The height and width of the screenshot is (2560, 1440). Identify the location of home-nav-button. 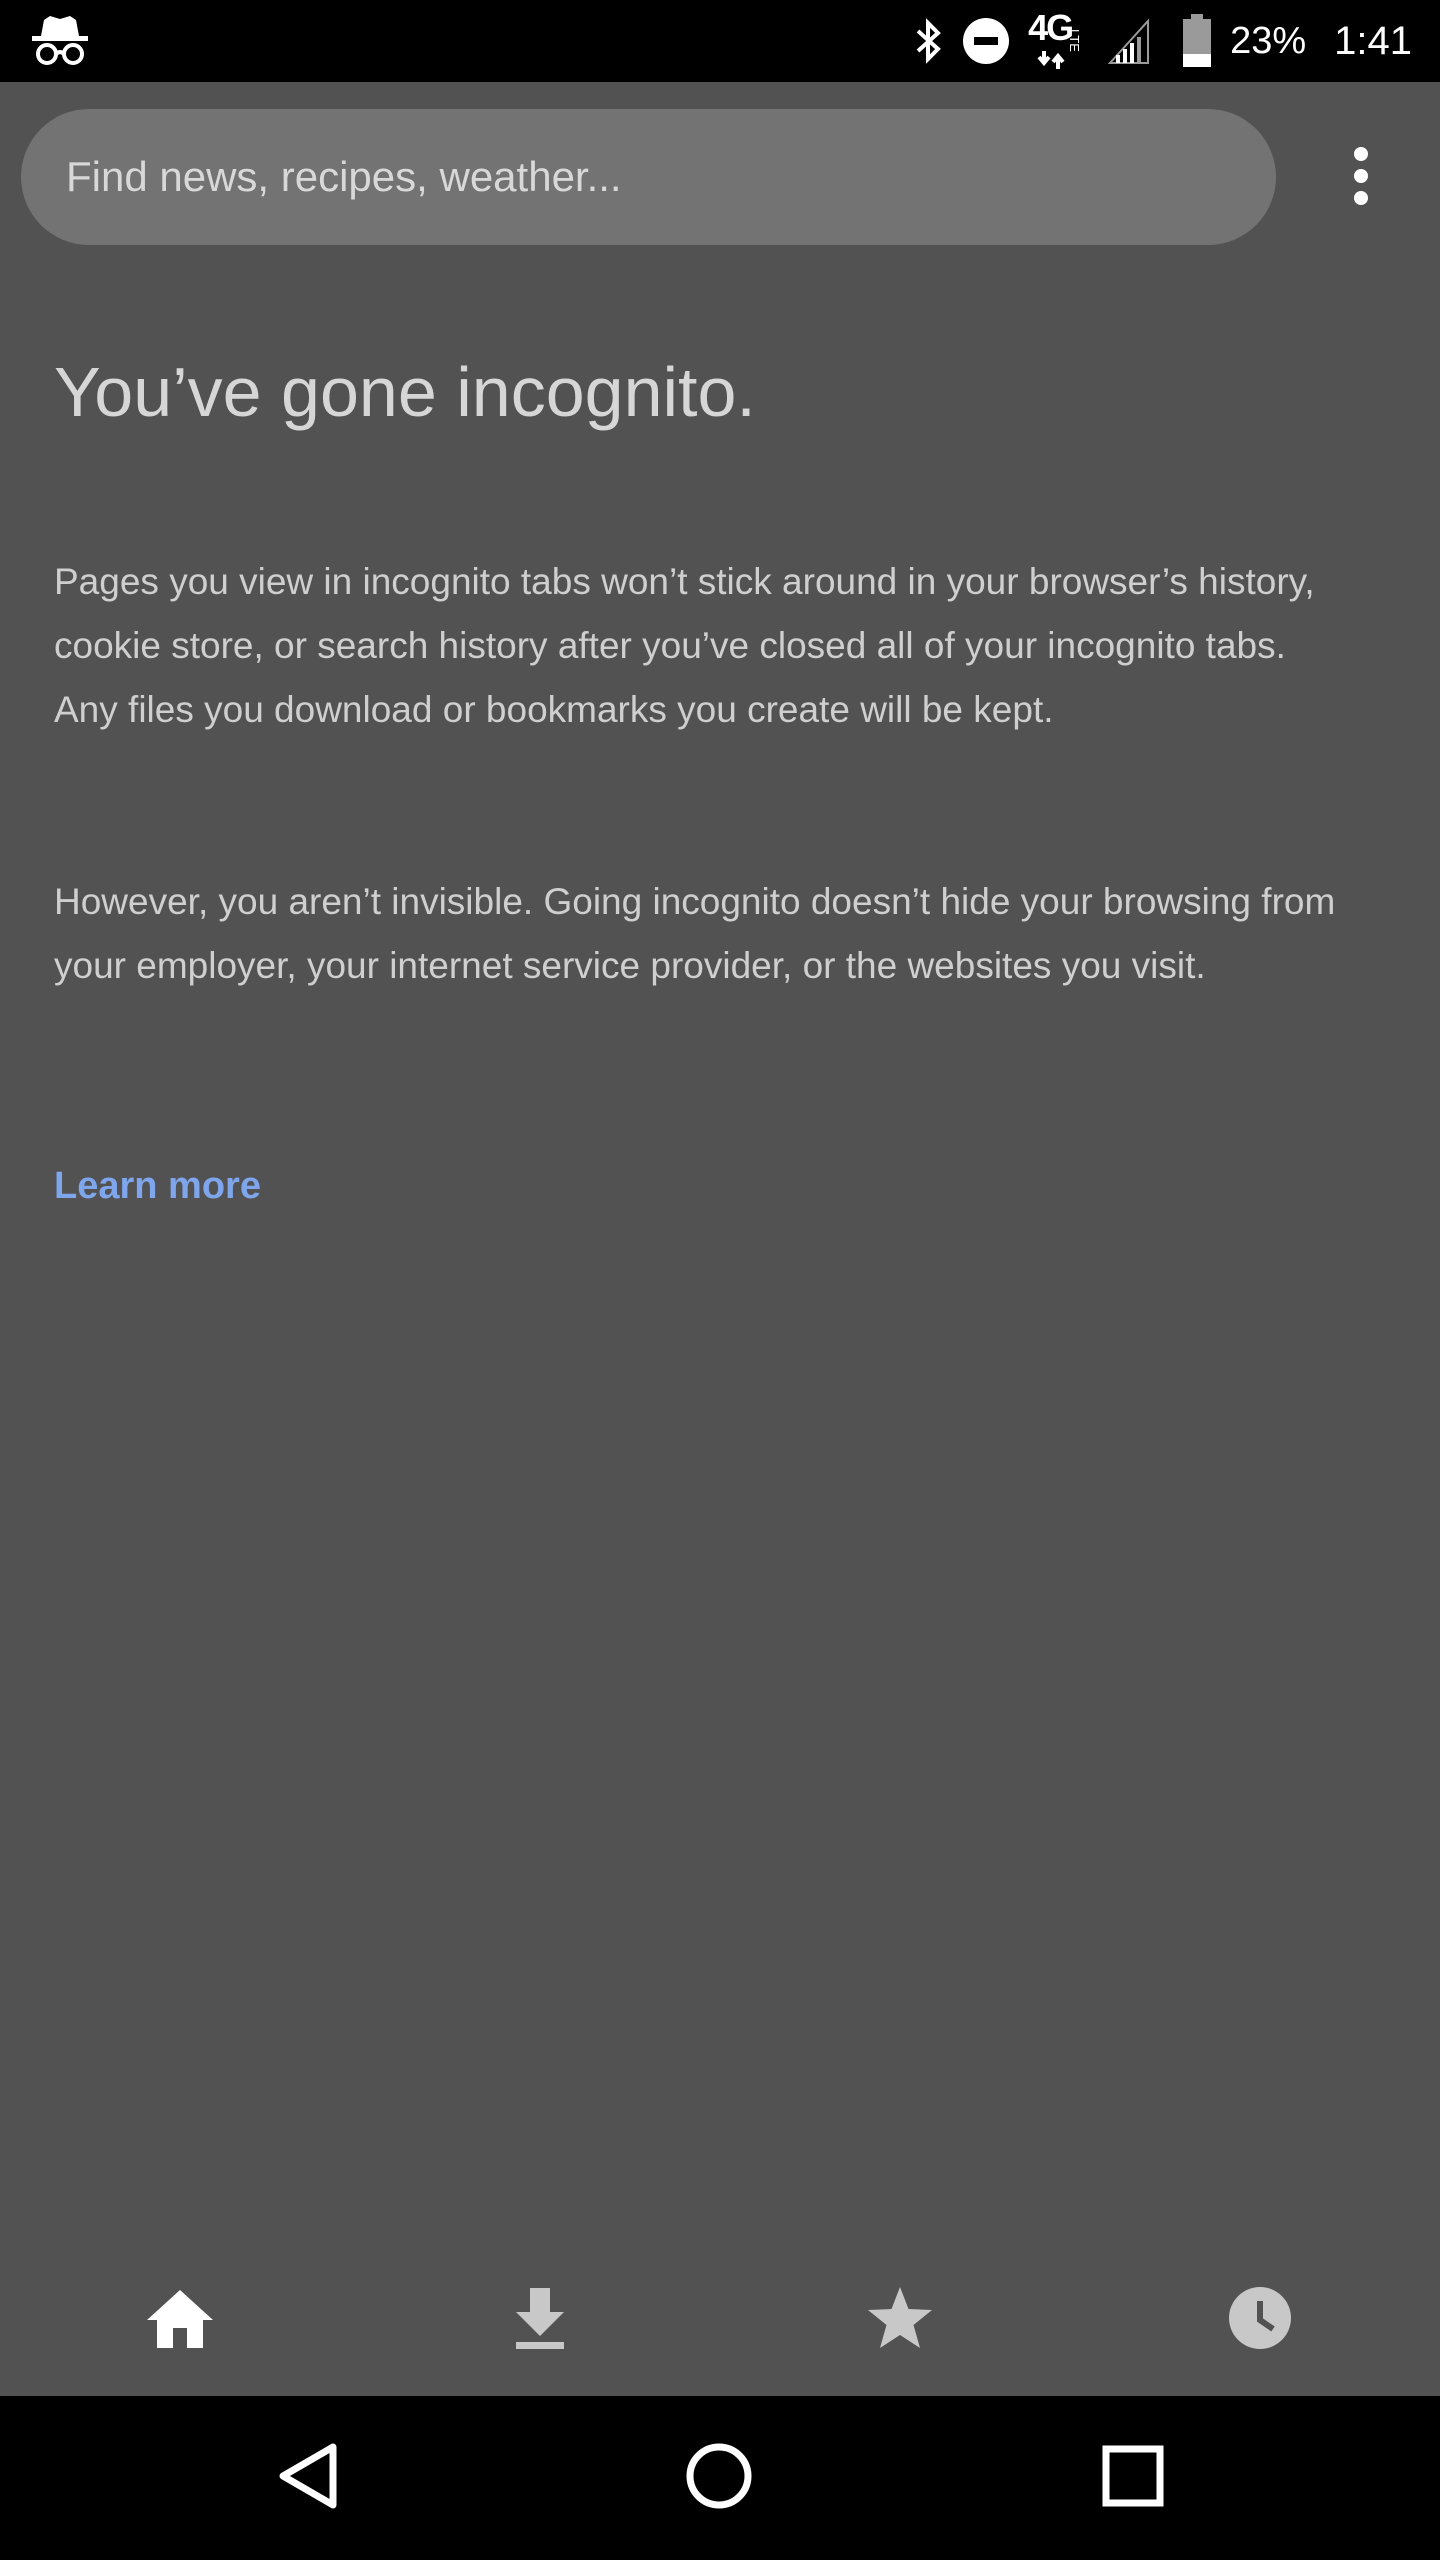
(719, 2478).